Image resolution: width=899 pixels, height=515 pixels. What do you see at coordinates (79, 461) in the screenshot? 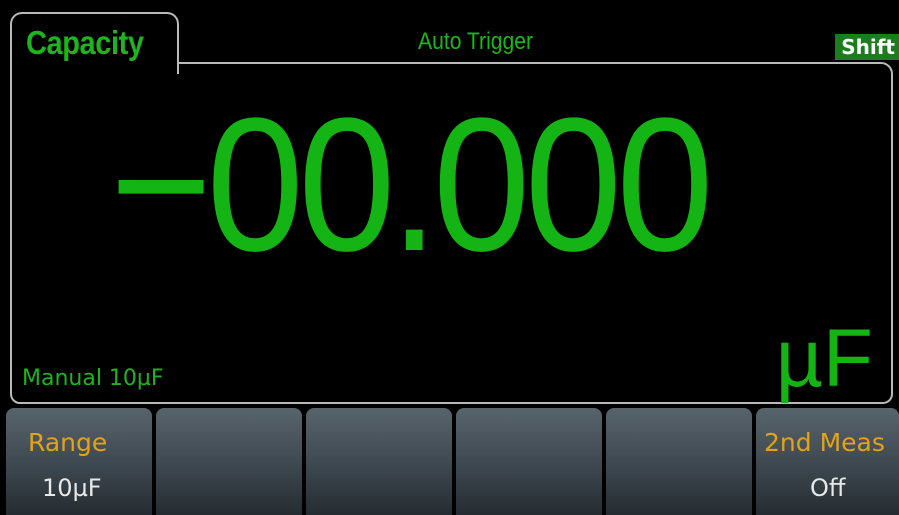
I see `softkey-range: Range 10µF` at bounding box center [79, 461].